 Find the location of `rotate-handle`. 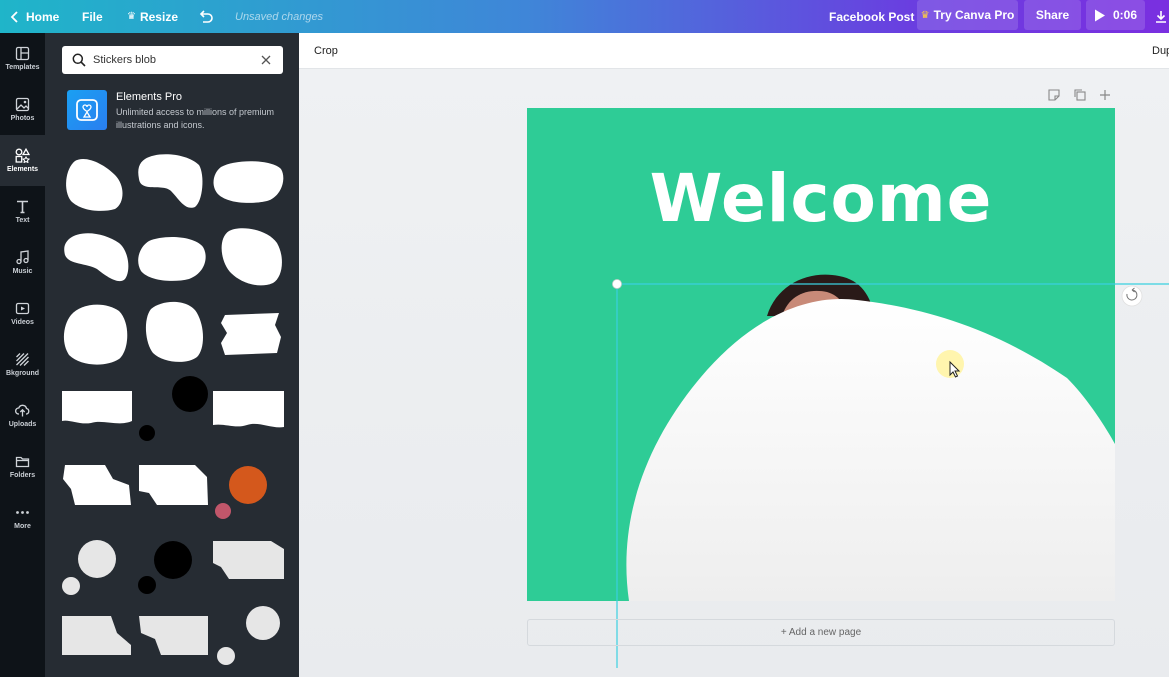

rotate-handle is located at coordinates (1132, 296).